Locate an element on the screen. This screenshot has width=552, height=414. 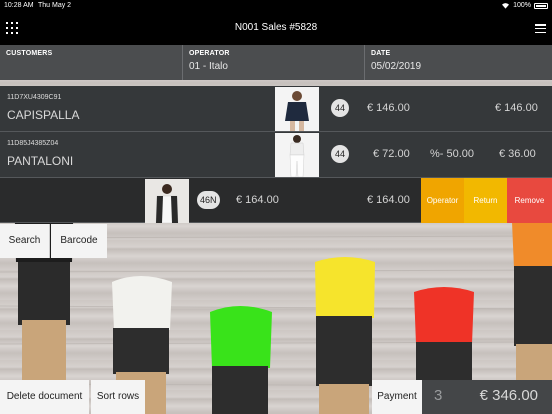
battery-icon is located at coordinates (541, 5).